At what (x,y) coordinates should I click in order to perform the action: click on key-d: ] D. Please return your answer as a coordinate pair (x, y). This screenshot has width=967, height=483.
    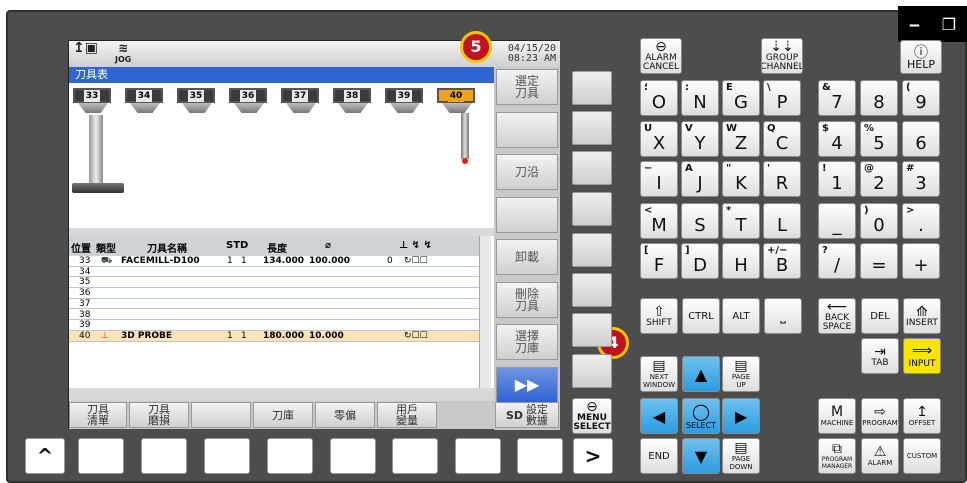
    Looking at the image, I should click on (700, 261).